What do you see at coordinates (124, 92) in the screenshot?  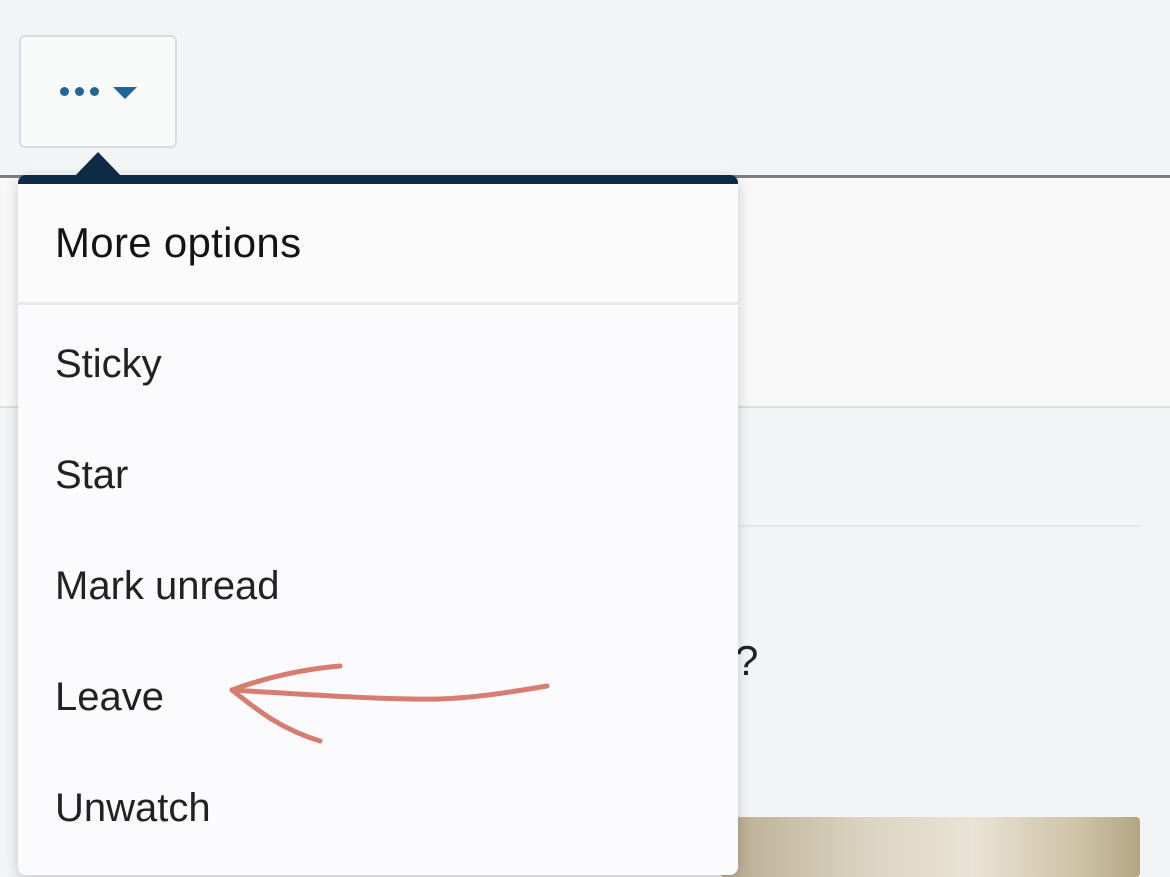 I see `caret-down-icon` at bounding box center [124, 92].